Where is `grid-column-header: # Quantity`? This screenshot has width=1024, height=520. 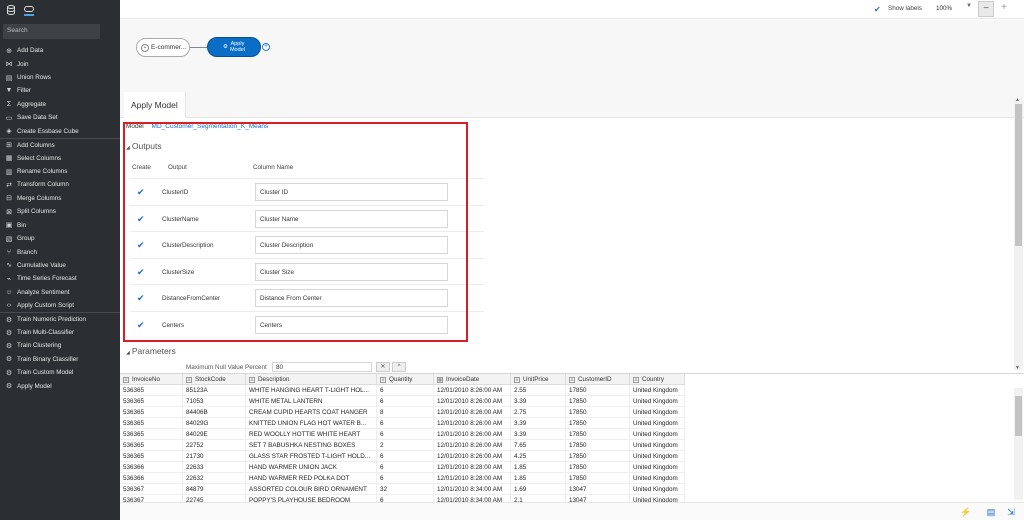 grid-column-header: # Quantity is located at coordinates (405, 379).